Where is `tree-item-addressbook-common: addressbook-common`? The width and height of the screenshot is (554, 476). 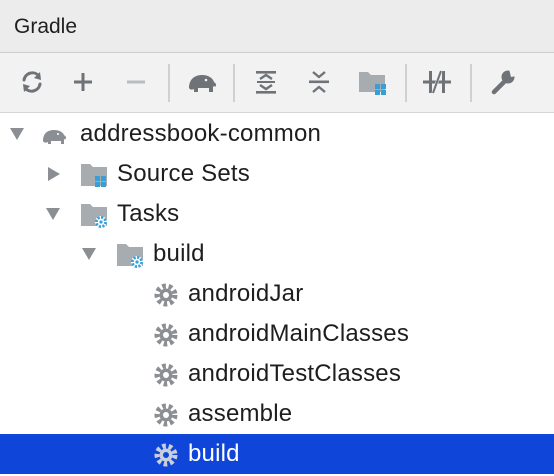 tree-item-addressbook-common: addressbook-common is located at coordinates (277, 134).